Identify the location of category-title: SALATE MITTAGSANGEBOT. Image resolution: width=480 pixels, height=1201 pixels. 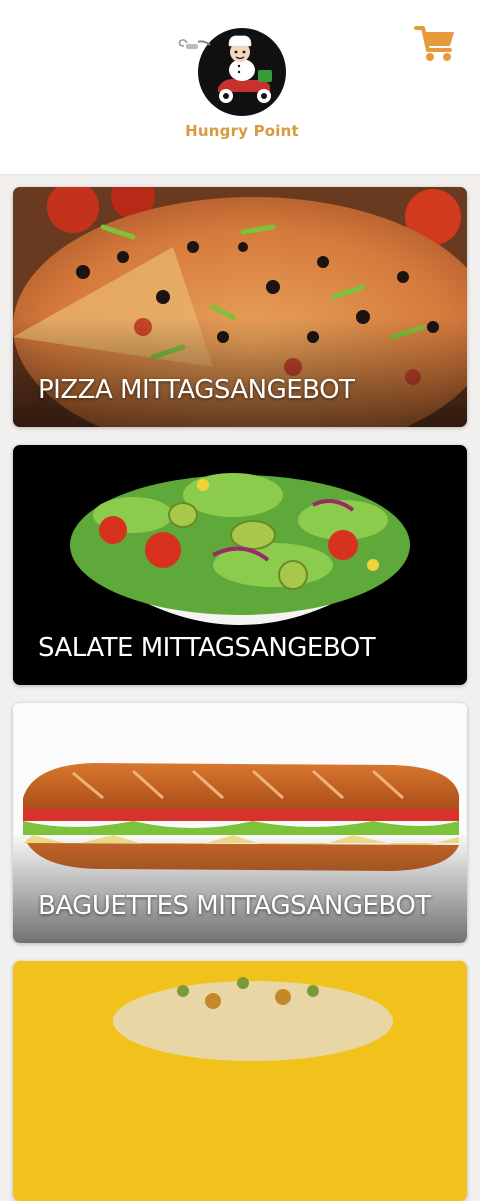
(207, 648).